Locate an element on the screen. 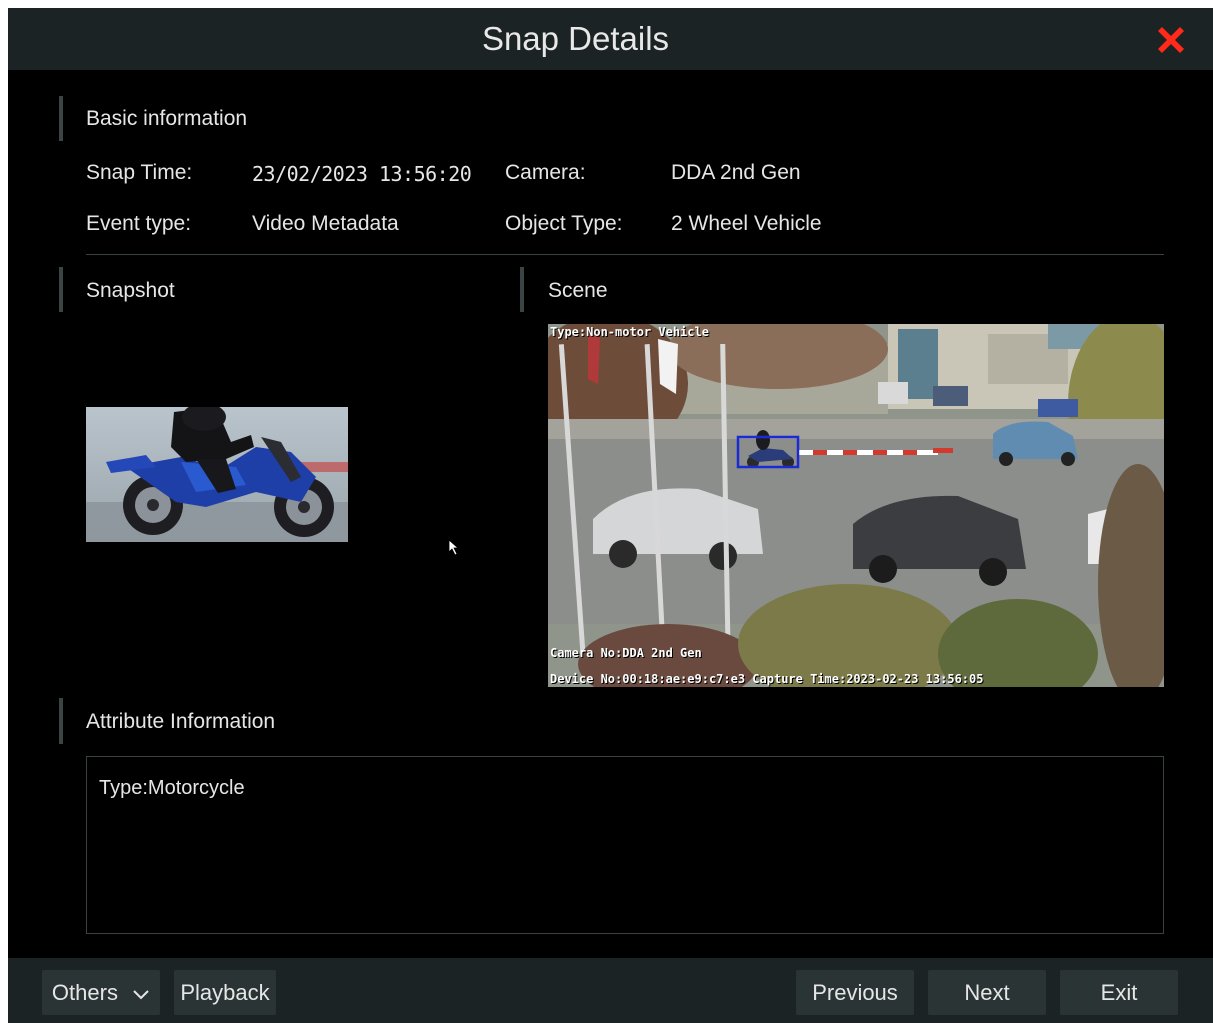 This screenshot has height=1023, width=1213. basic-info-heading: Basic information is located at coordinates (167, 118).